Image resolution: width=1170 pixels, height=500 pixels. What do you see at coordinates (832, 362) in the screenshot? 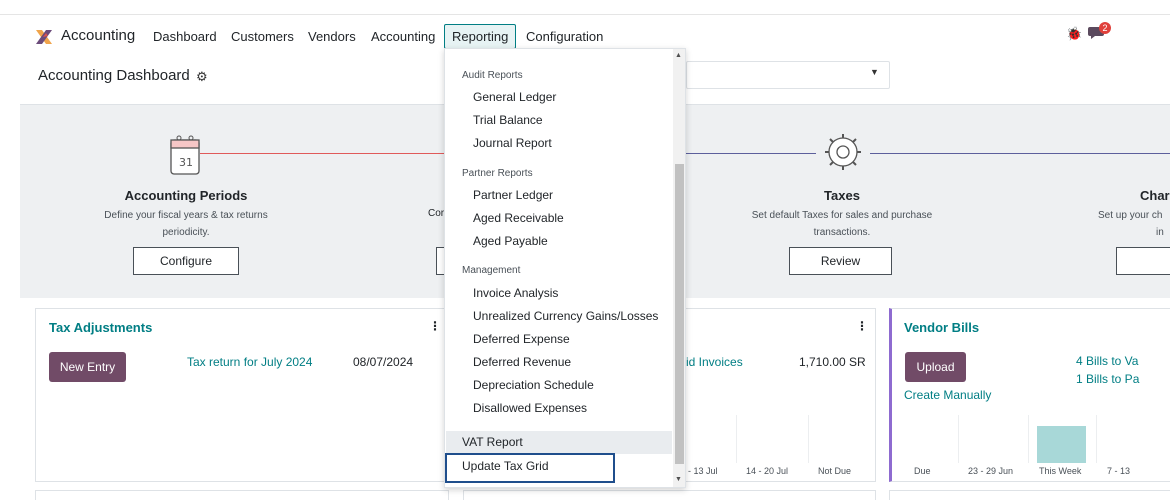
I see `unpaid-invoices-amount: 1,710.00 SR` at bounding box center [832, 362].